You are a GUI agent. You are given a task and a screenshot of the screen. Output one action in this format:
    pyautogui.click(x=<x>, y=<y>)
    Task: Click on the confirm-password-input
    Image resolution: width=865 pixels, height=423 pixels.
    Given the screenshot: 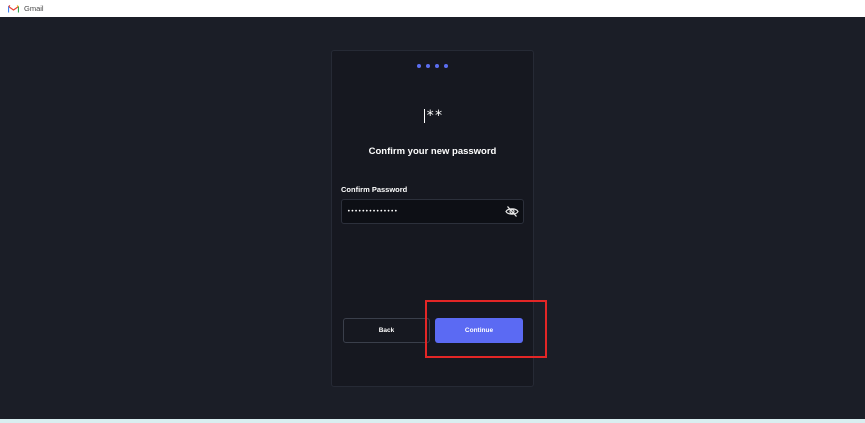 What is the action you would take?
    pyautogui.click(x=419, y=211)
    